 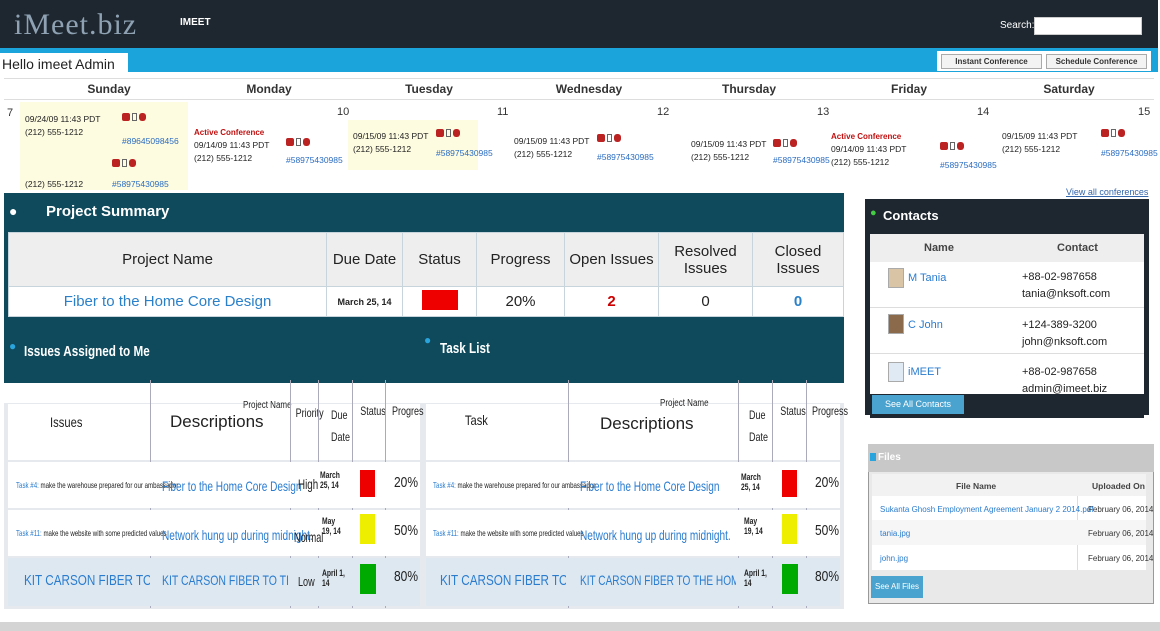 What do you see at coordinates (87, 580) in the screenshot?
I see `issue-item: KIT CARSON FIBER TO THE H` at bounding box center [87, 580].